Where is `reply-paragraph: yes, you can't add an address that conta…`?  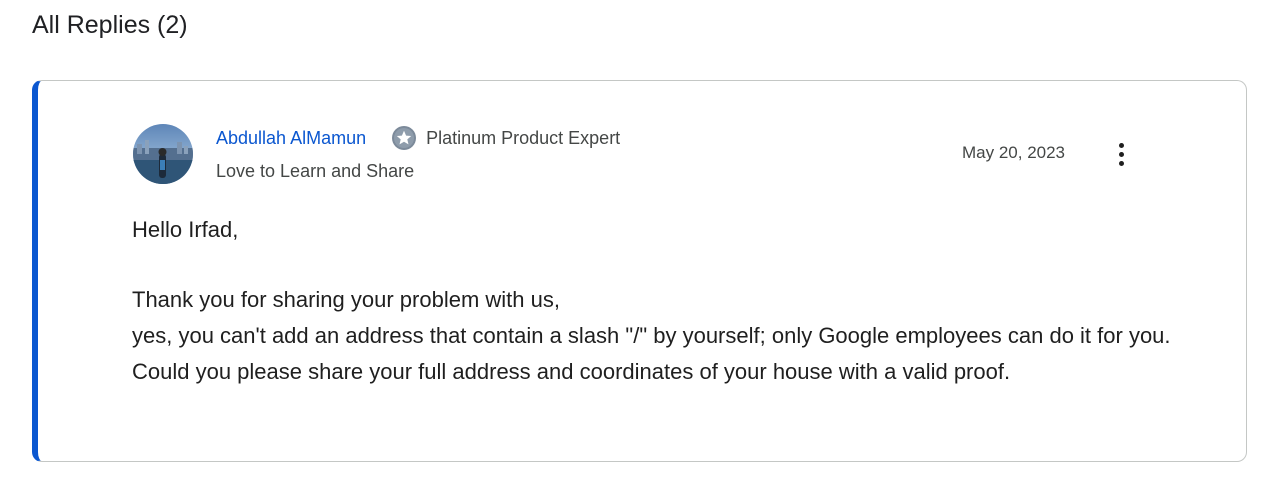
reply-paragraph: yes, you can't add an address that conta… is located at coordinates (651, 353).